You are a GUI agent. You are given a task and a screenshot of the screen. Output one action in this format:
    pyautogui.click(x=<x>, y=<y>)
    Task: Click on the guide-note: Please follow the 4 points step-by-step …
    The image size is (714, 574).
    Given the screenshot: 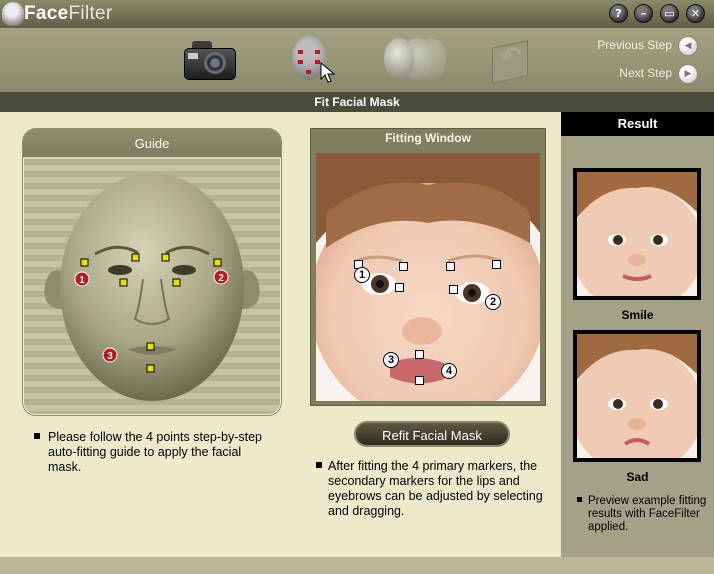 What is the action you would take?
    pyautogui.click(x=154, y=452)
    